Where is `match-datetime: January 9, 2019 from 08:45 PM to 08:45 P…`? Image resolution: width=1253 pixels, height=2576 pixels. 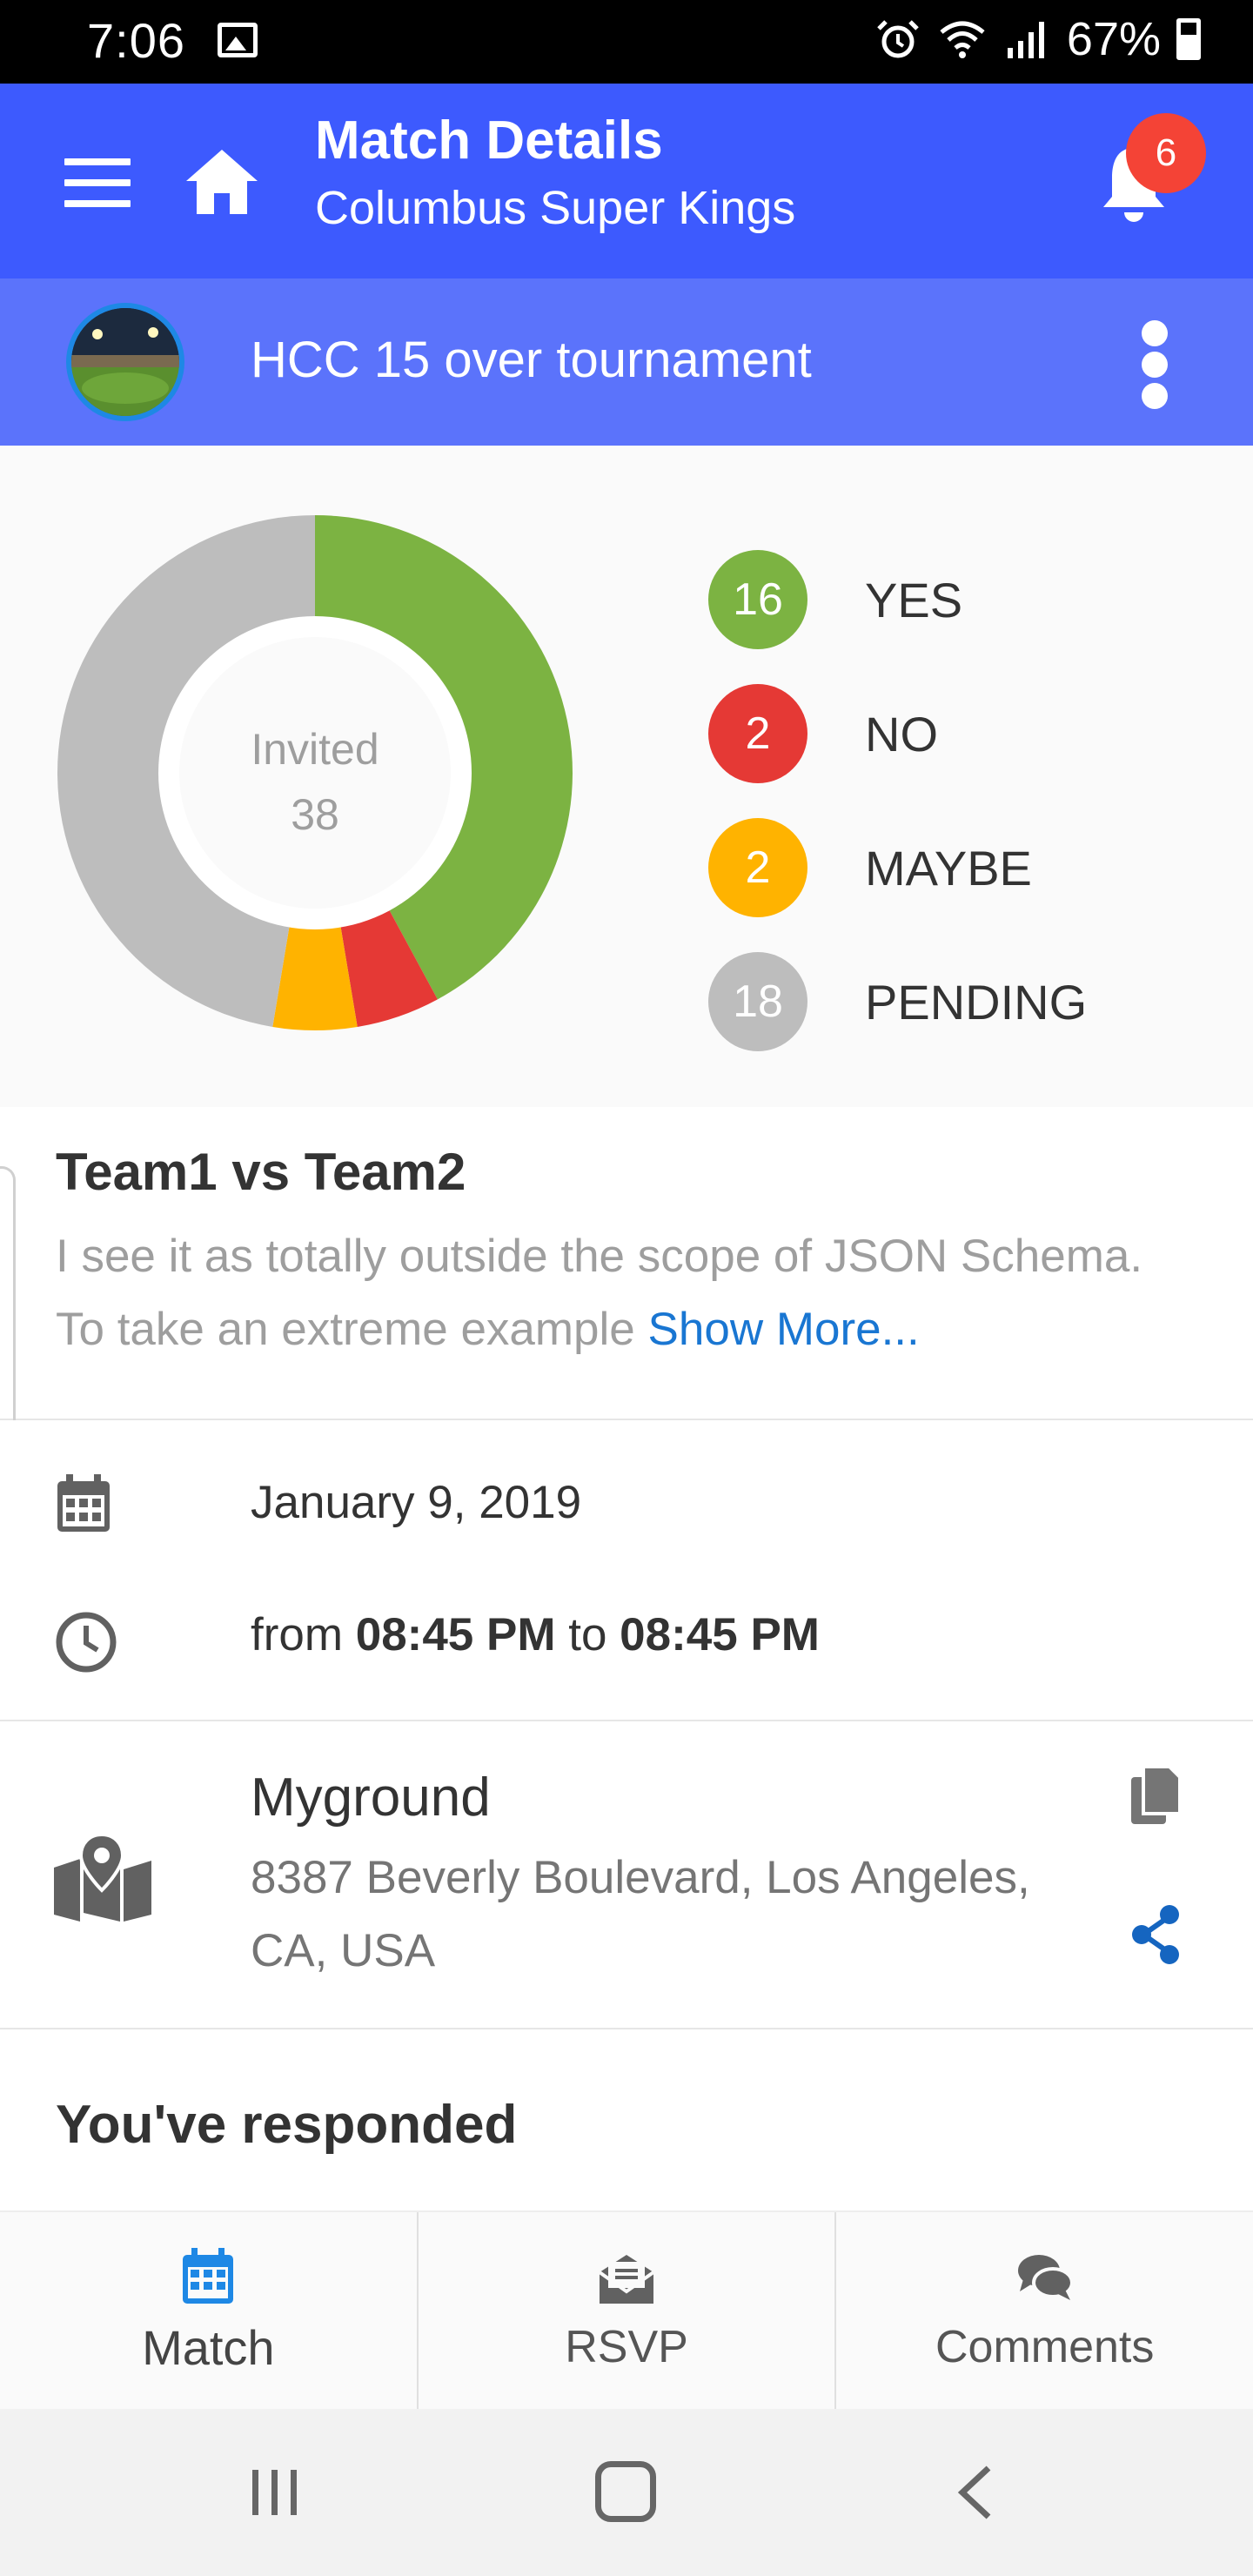
match-datetime: January 9, 2019 from 08:45 PM to 08:45 P… is located at coordinates (626, 1571).